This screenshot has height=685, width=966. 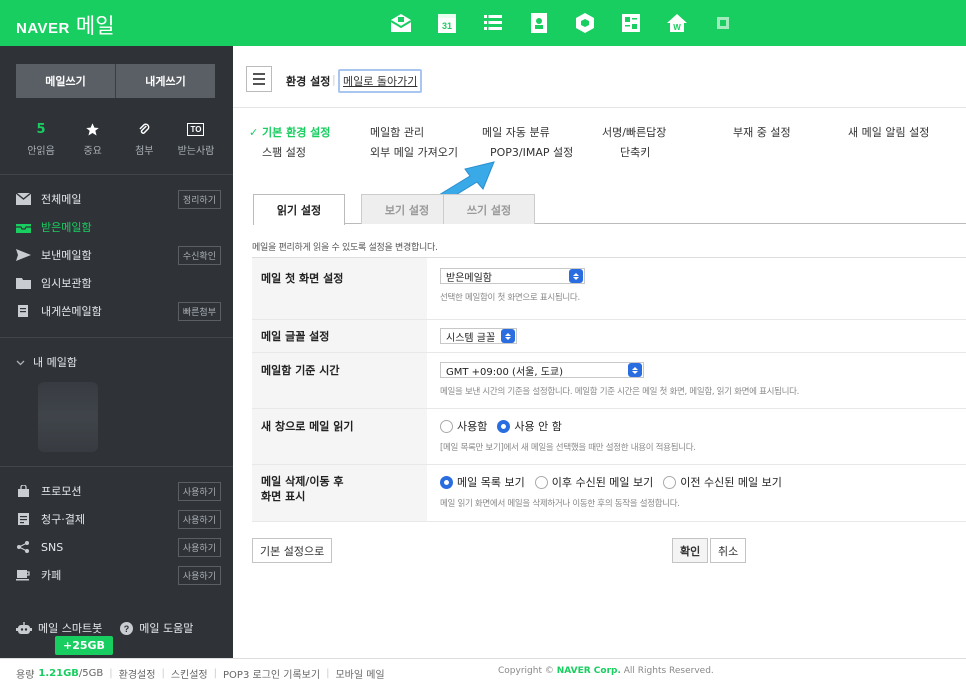 What do you see at coordinates (41, 129) in the screenshot?
I see `unread-count: 5` at bounding box center [41, 129].